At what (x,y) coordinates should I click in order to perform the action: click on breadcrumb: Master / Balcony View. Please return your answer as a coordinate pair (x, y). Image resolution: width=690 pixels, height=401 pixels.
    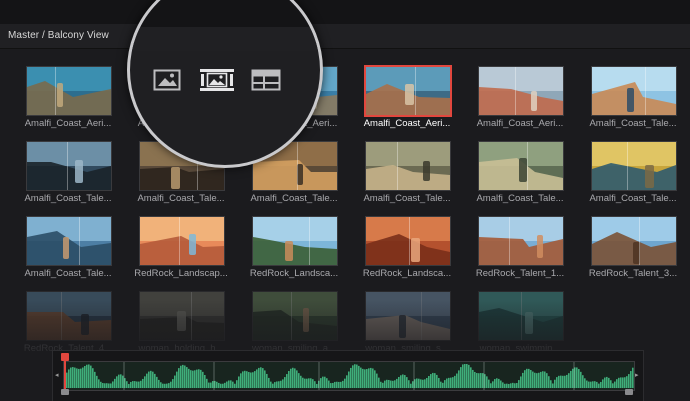
    Looking at the image, I should click on (58, 35).